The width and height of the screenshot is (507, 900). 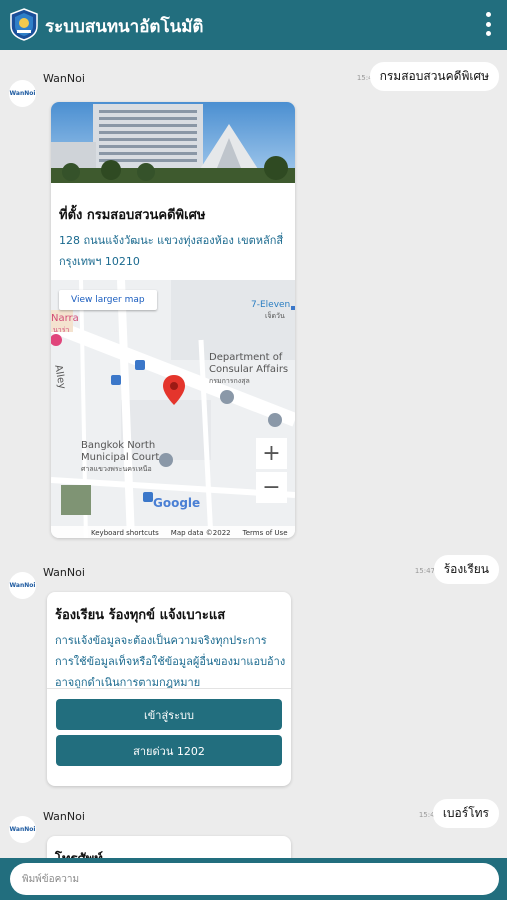 I want to click on map-label-seven-th: เจ็ดวัน, so click(x=275, y=316).